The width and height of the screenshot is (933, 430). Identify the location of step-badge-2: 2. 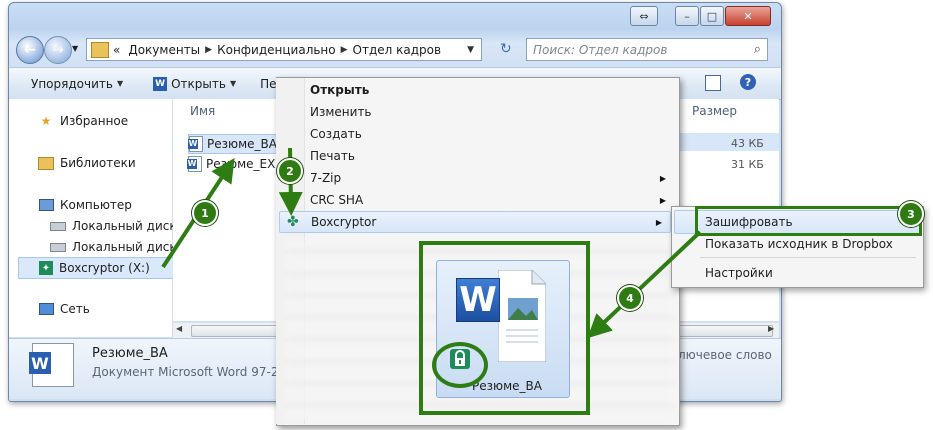
(290, 171).